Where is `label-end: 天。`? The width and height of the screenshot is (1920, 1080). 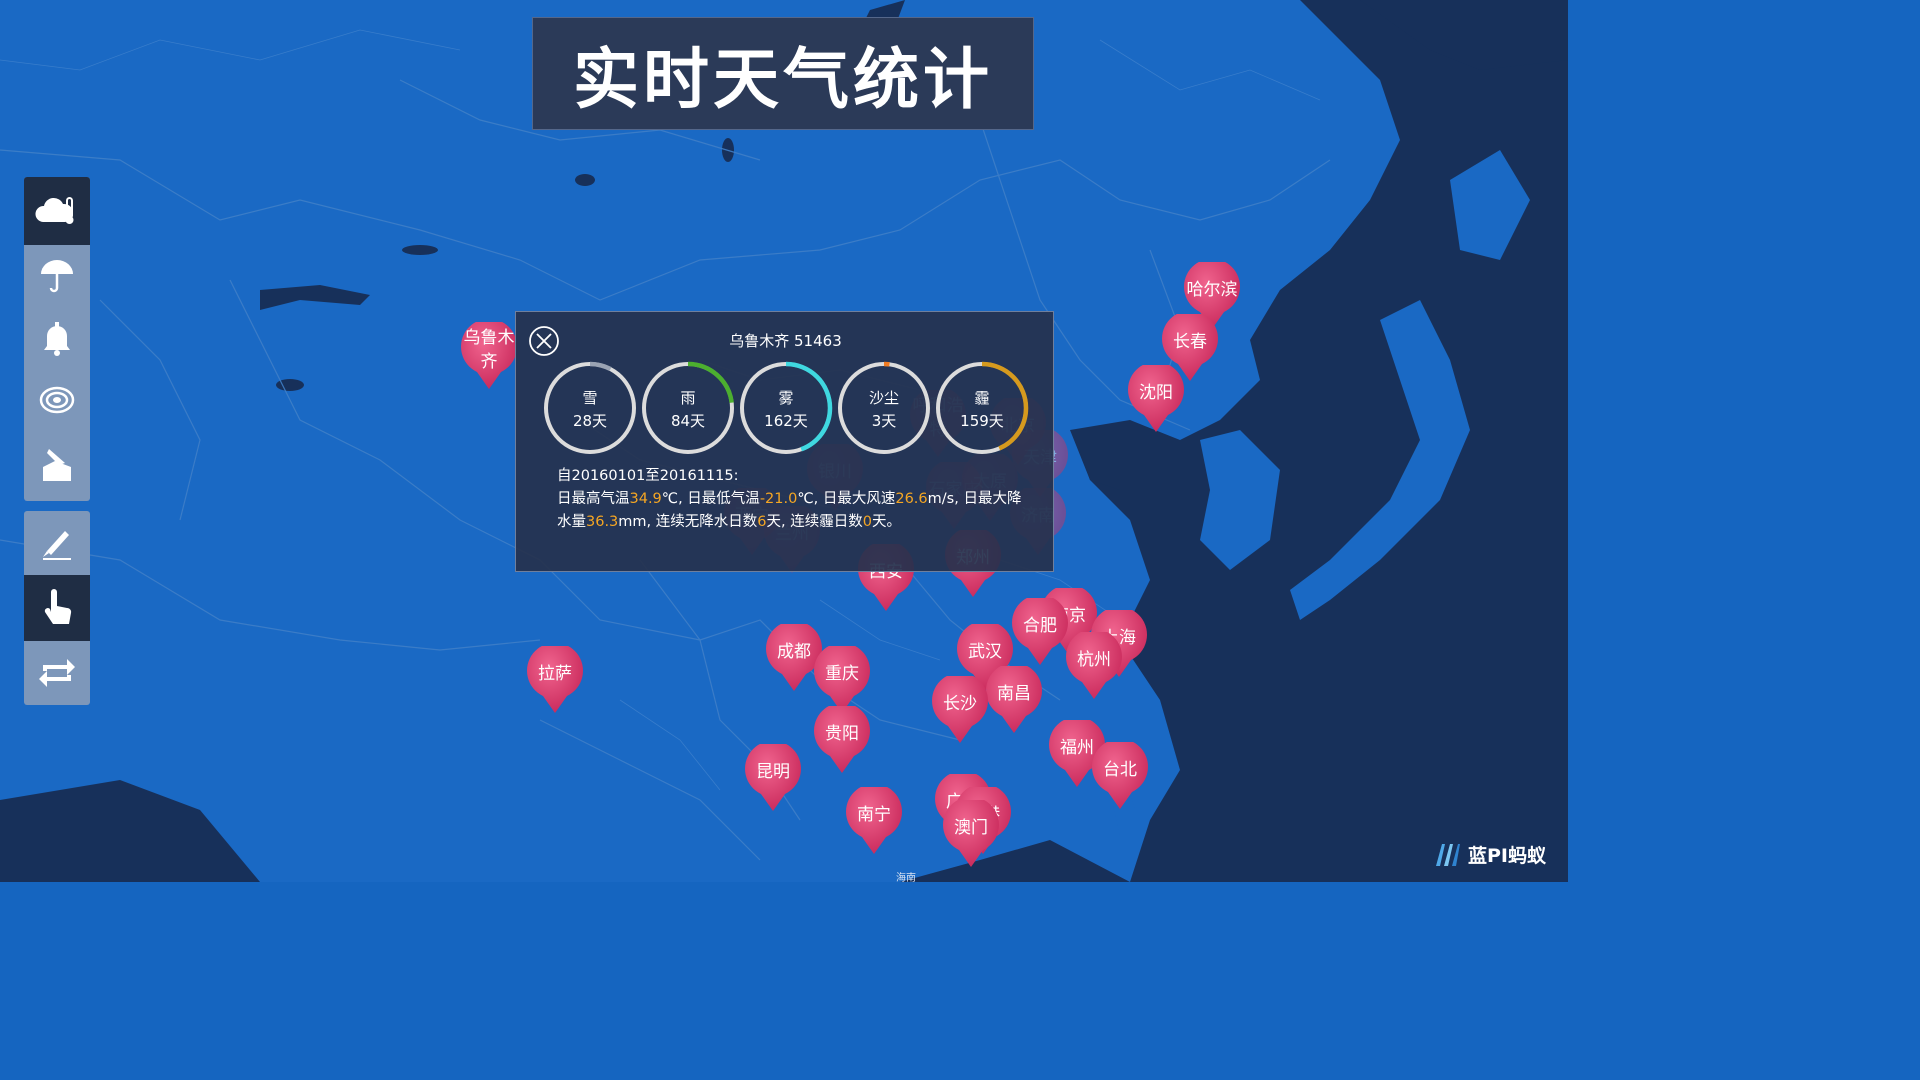 label-end: 天。 is located at coordinates (886, 522).